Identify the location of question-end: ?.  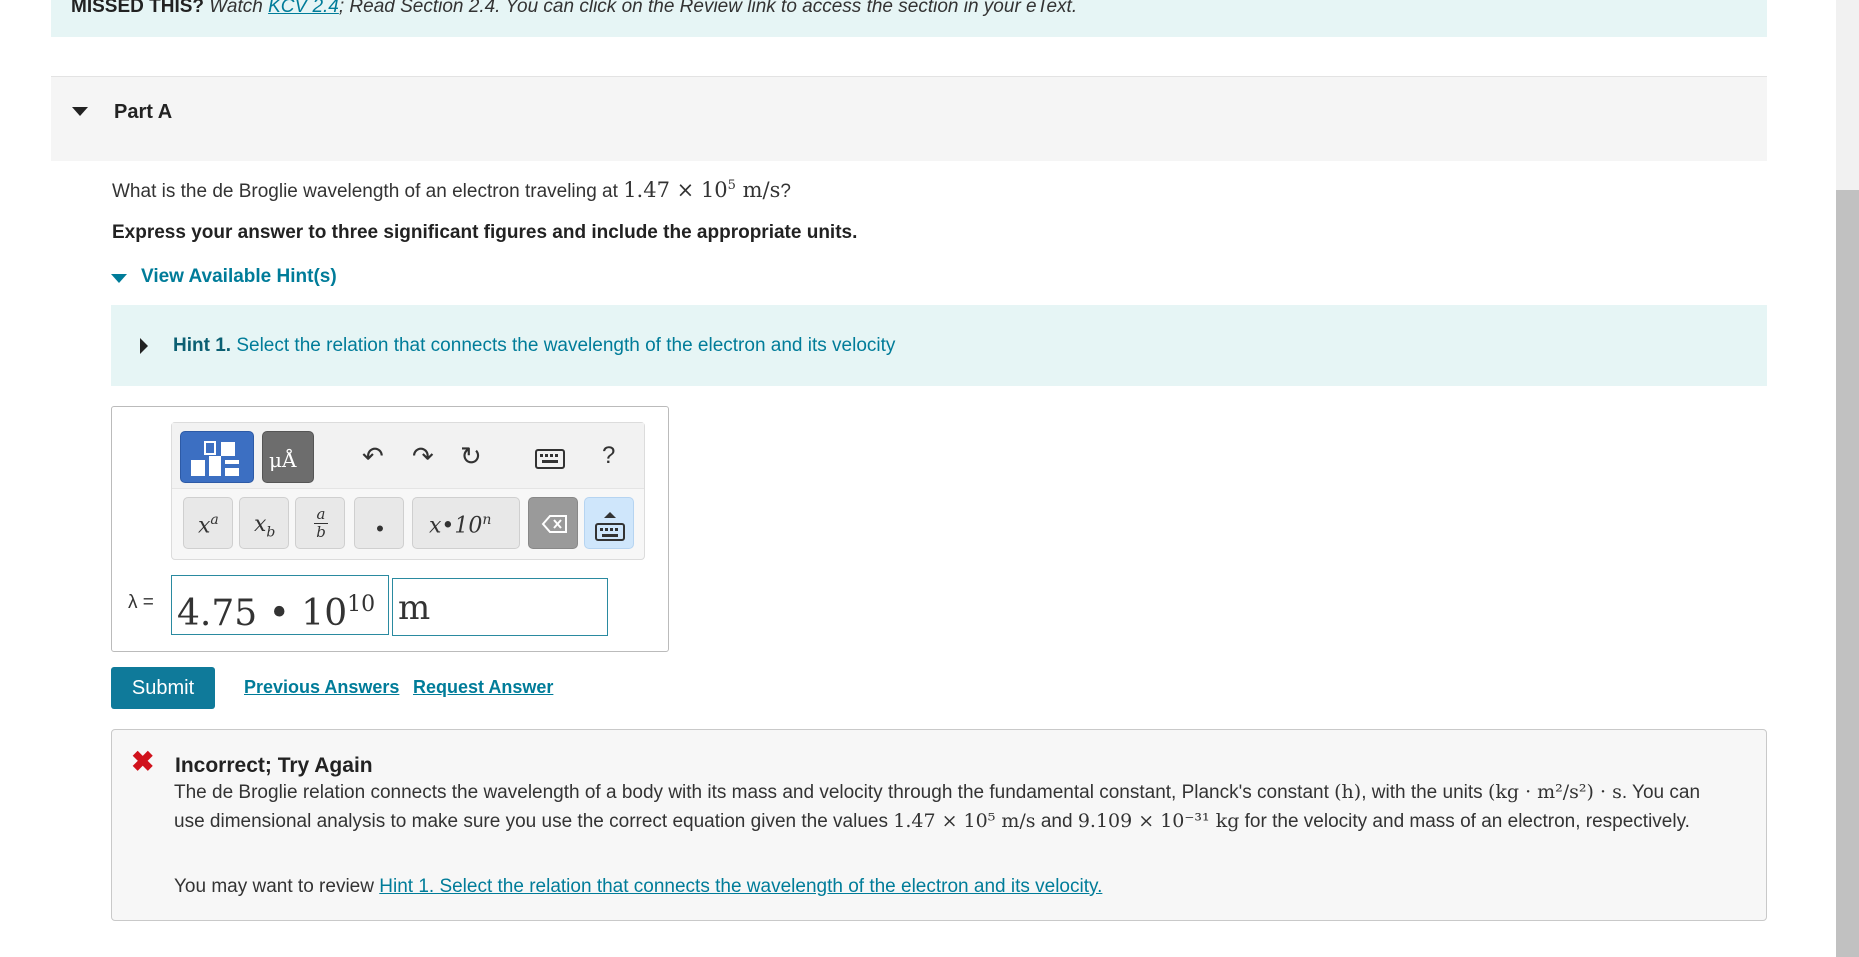
(785, 191).